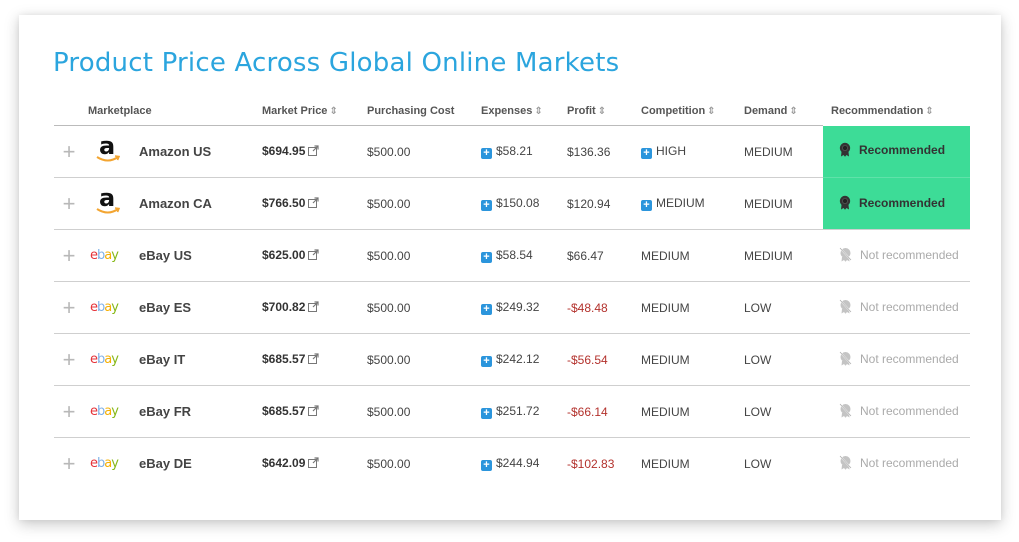 Image resolution: width=1019 pixels, height=542 pixels. Describe the element at coordinates (200, 359) in the screenshot. I see `marketplace-name-cell: eBay IT` at that location.